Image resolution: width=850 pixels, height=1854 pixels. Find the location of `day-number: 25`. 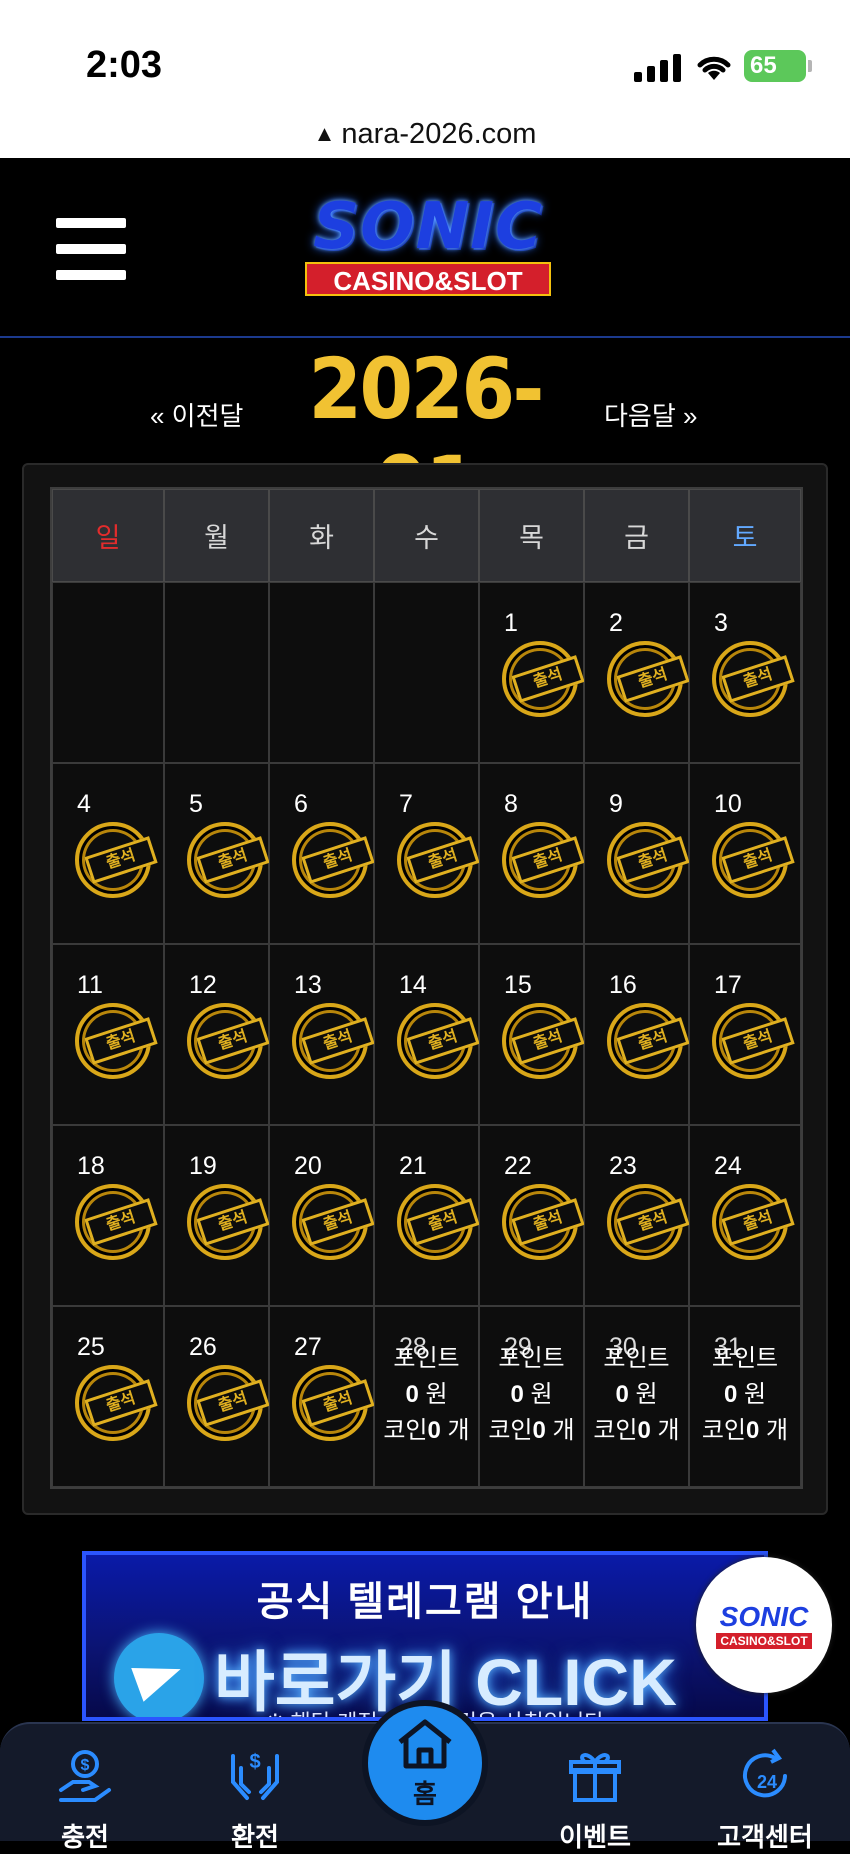

day-number: 25 is located at coordinates (91, 1347).